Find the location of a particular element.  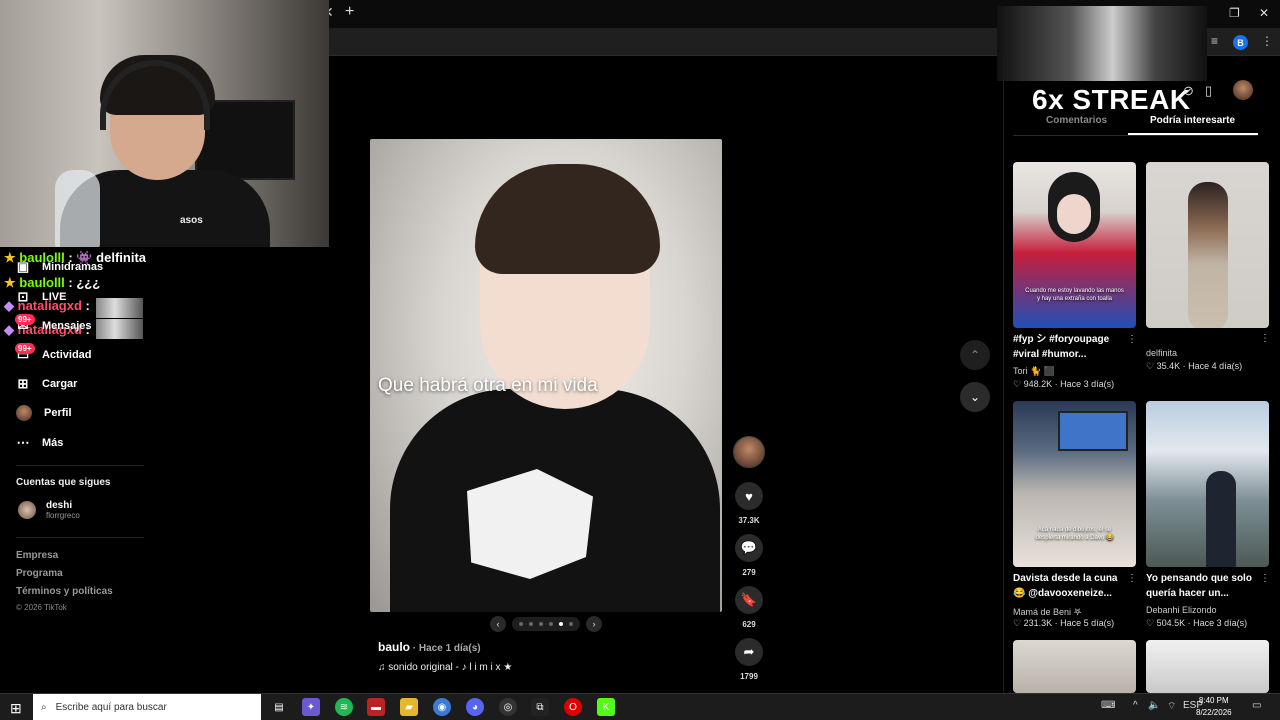

video-author: baulo · Hace 1 día(s) is located at coordinates (429, 647).